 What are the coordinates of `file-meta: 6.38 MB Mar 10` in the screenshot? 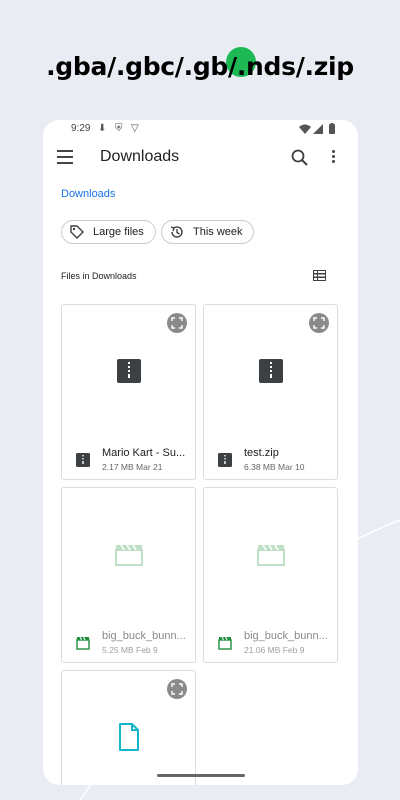 It's located at (274, 467).